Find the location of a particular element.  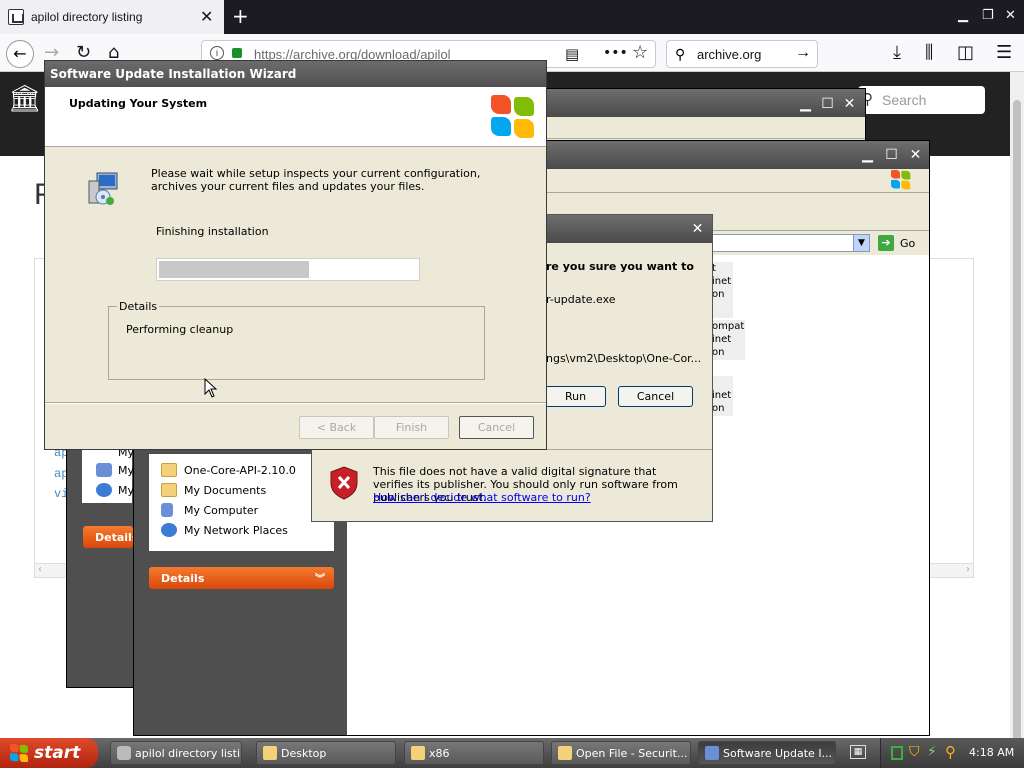

info-icon: i is located at coordinates (217, 53).